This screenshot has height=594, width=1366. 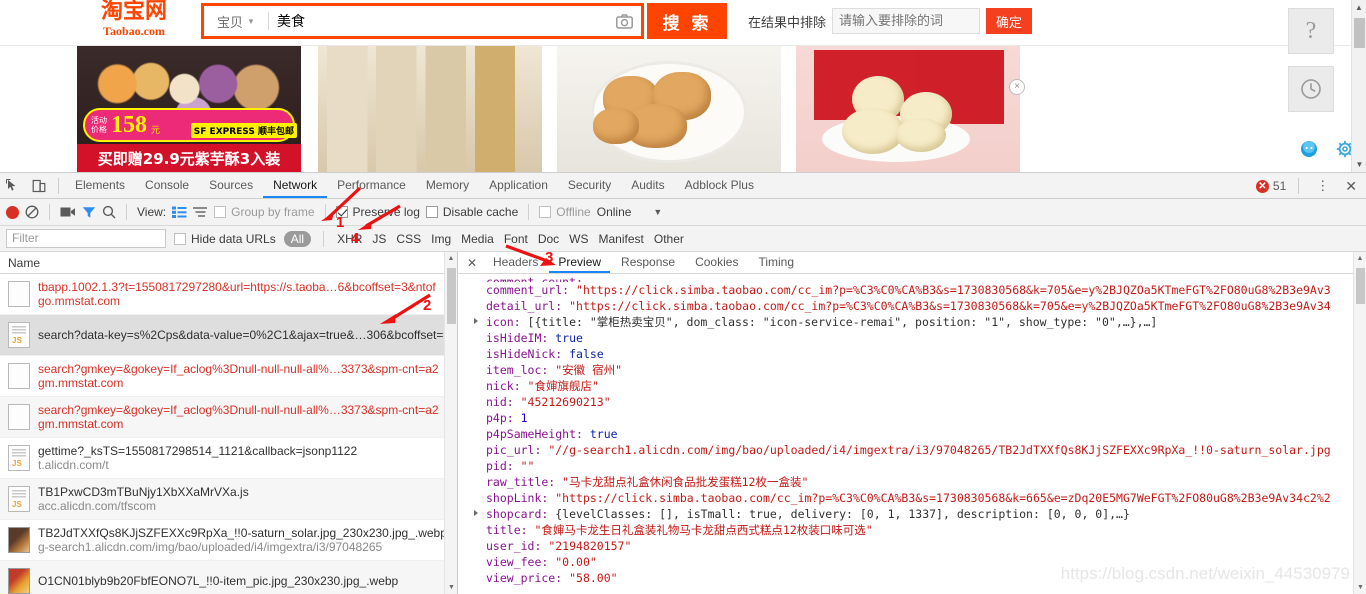 I want to click on filter-type-font: Font, so click(x=516, y=239).